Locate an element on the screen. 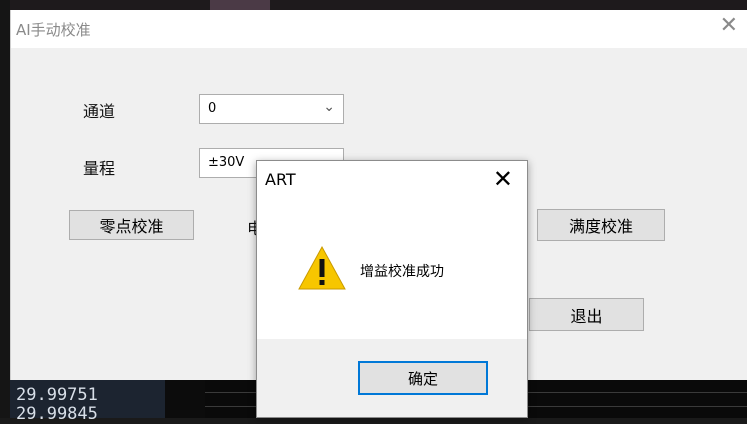 The image size is (747, 424). full-scale-calibration-button: 满度校准 is located at coordinates (601, 225).